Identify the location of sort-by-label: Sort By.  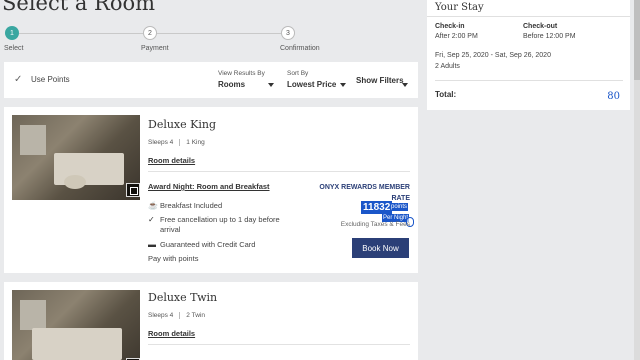
(298, 73).